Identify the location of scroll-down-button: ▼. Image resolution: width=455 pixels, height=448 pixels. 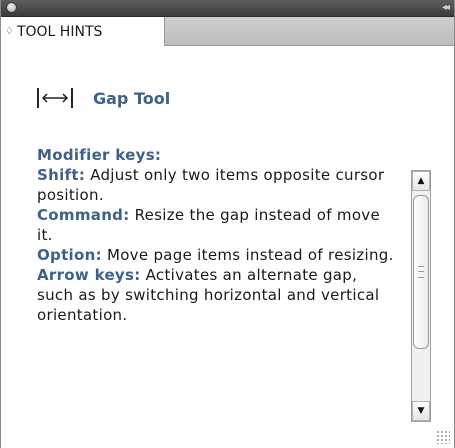
(421, 411).